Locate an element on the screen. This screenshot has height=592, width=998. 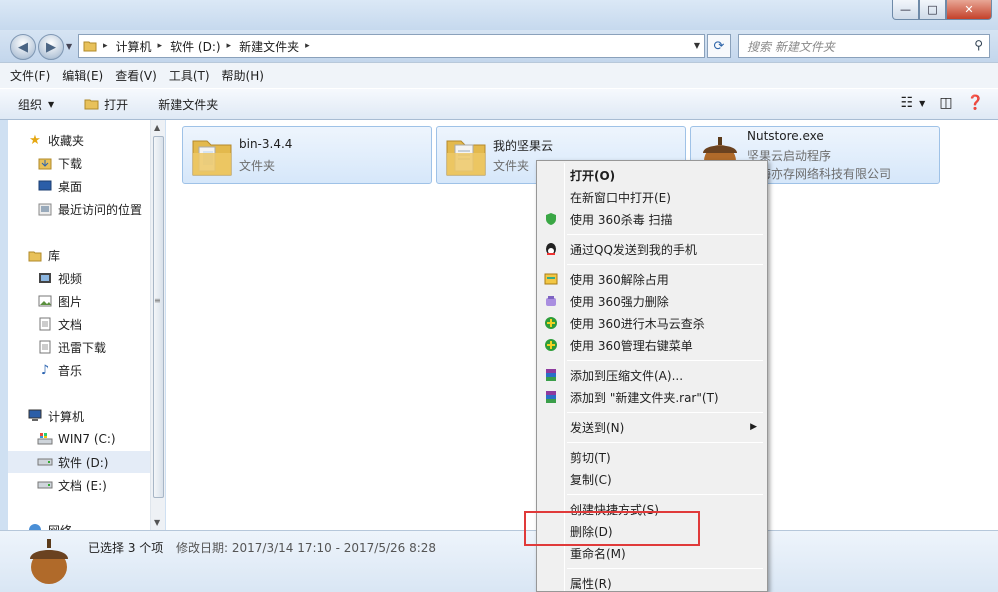
sidebar-item-music: ♪ 音乐 is located at coordinates (93, 370).